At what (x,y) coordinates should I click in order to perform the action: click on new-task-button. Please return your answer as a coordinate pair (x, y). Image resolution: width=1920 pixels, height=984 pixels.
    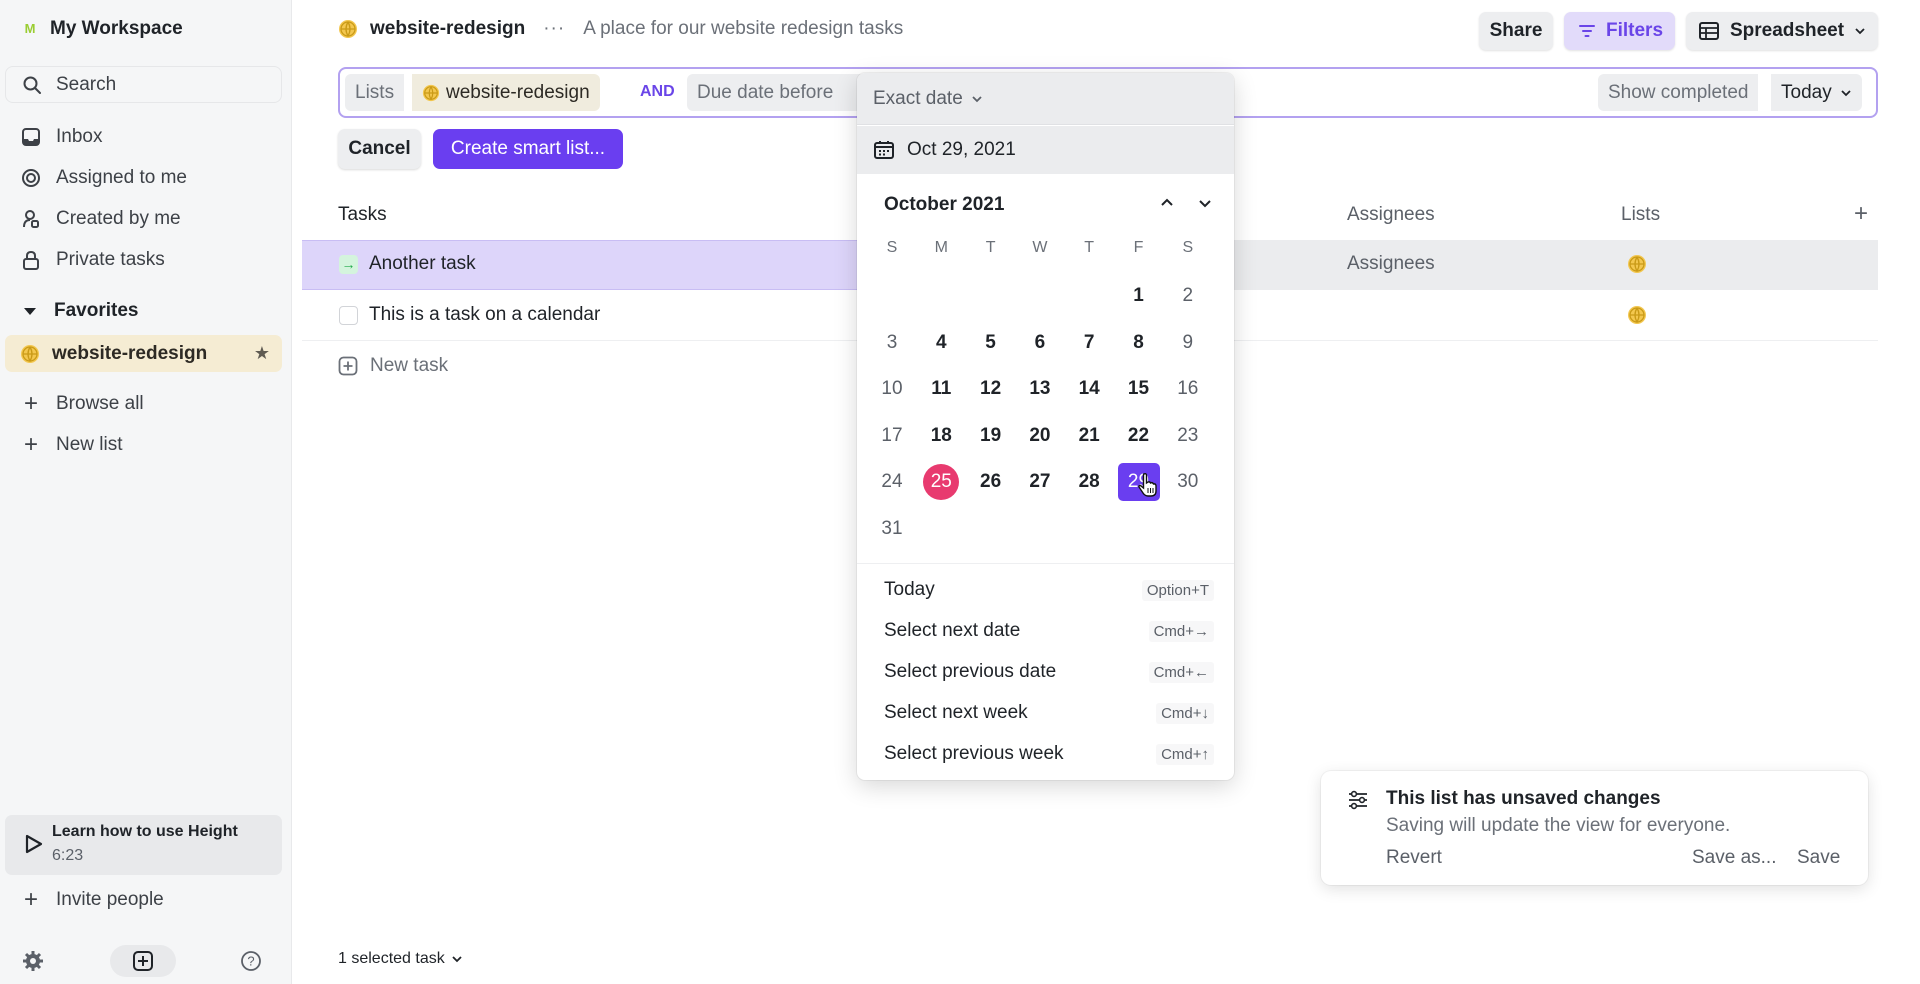
    Looking at the image, I should click on (143, 961).